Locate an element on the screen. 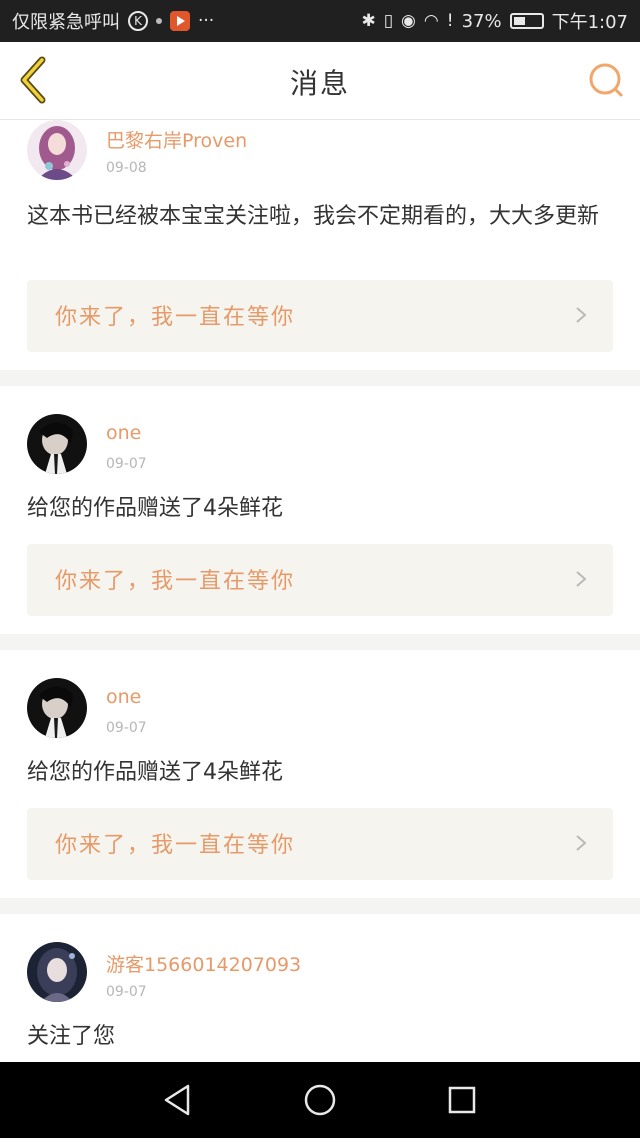  message-card: 游客1566014207093 09-07 关注了您 is located at coordinates (320, 988).